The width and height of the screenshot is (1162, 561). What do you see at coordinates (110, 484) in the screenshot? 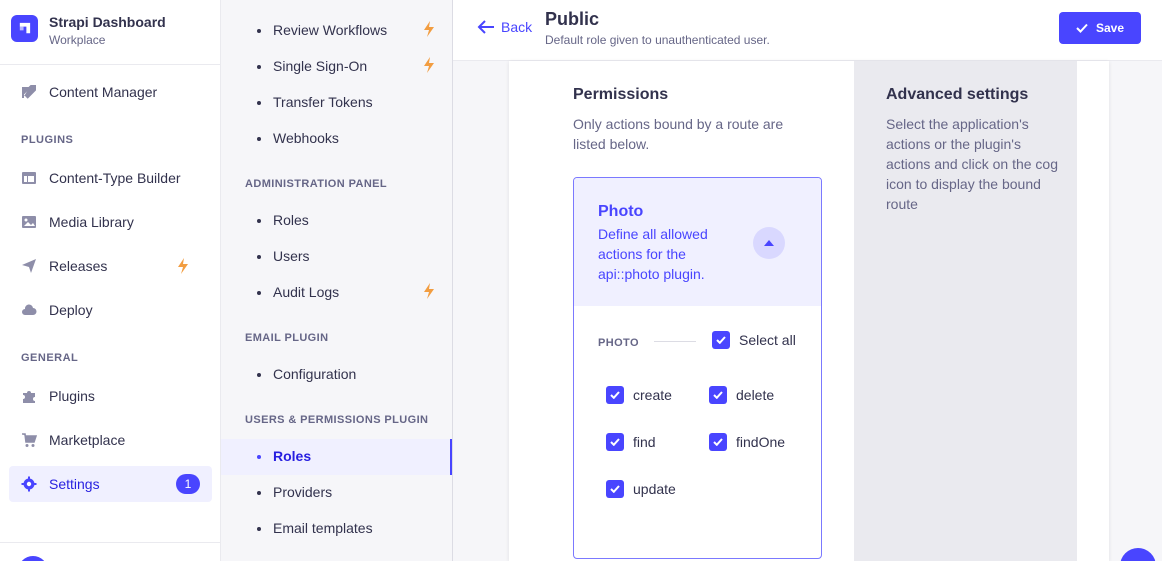
I see `nav-item-settings: Settings 1` at bounding box center [110, 484].